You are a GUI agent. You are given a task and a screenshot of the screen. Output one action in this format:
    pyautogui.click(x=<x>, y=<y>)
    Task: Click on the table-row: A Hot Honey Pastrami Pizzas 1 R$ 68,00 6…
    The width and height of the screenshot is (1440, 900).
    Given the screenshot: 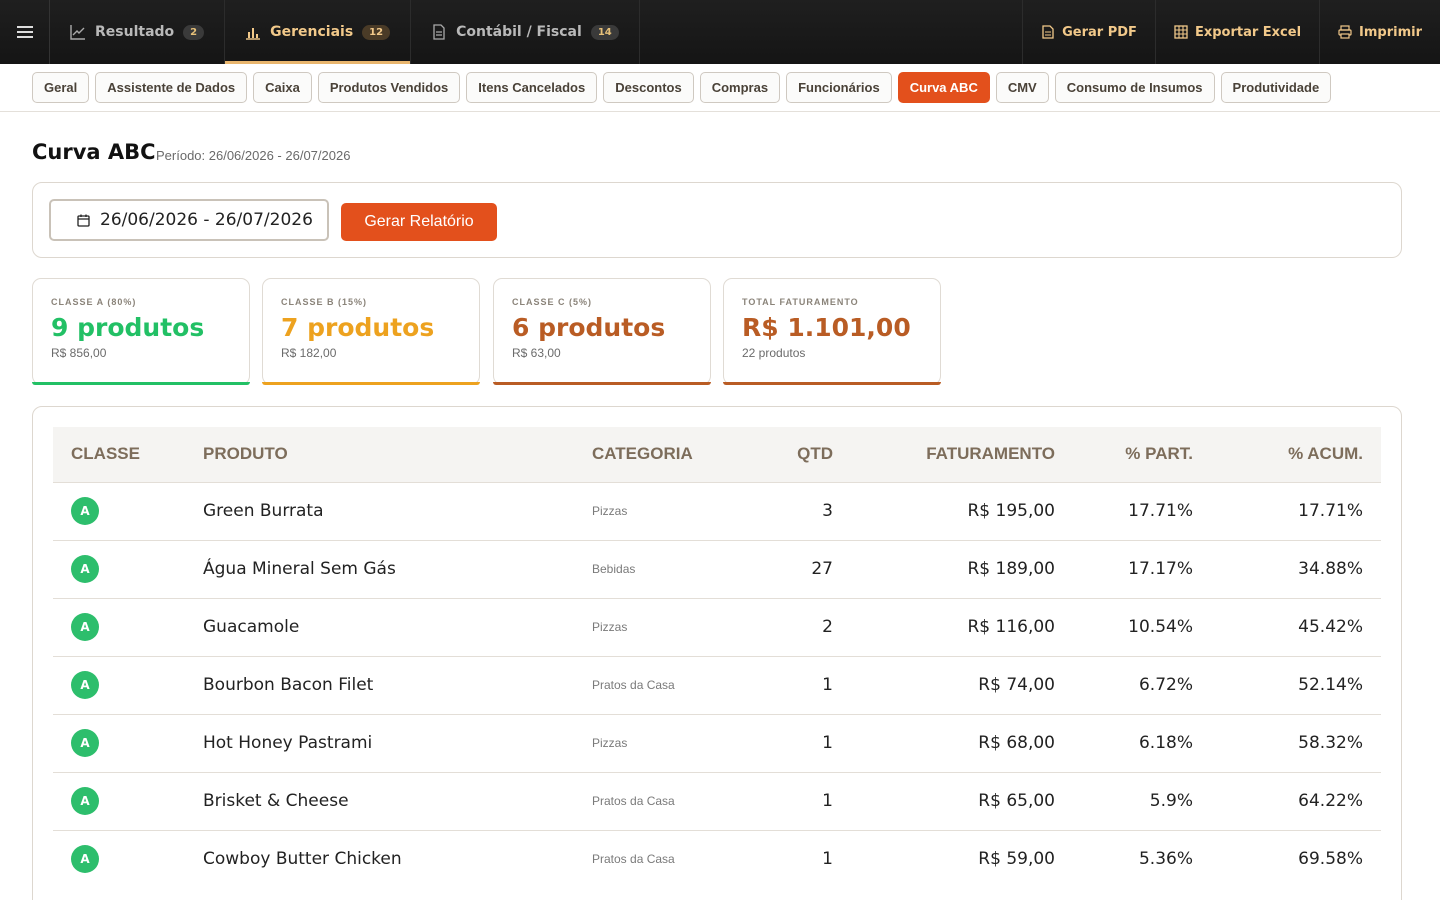 What is the action you would take?
    pyautogui.click(x=717, y=743)
    